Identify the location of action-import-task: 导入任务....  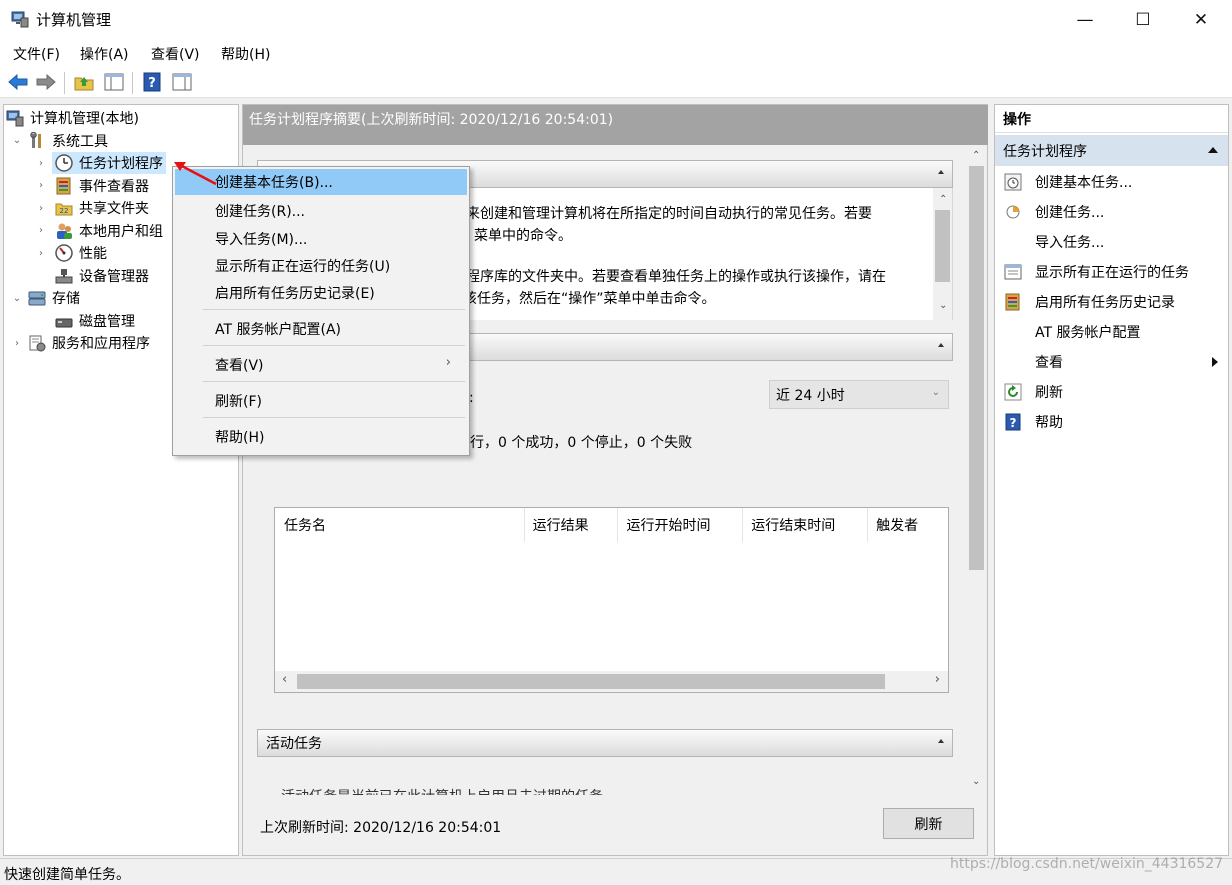
(1111, 242).